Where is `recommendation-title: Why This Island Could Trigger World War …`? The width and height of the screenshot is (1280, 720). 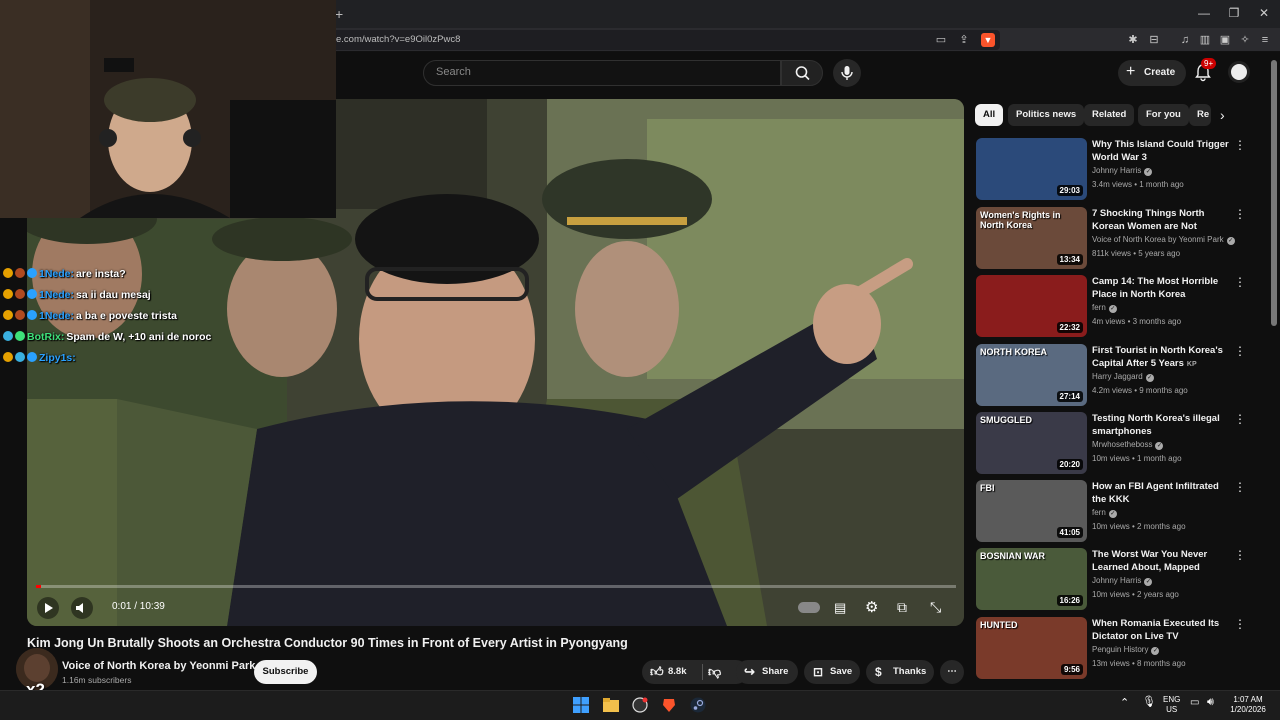
recommendation-title: Why This Island Could Trigger World War … is located at coordinates (1162, 151).